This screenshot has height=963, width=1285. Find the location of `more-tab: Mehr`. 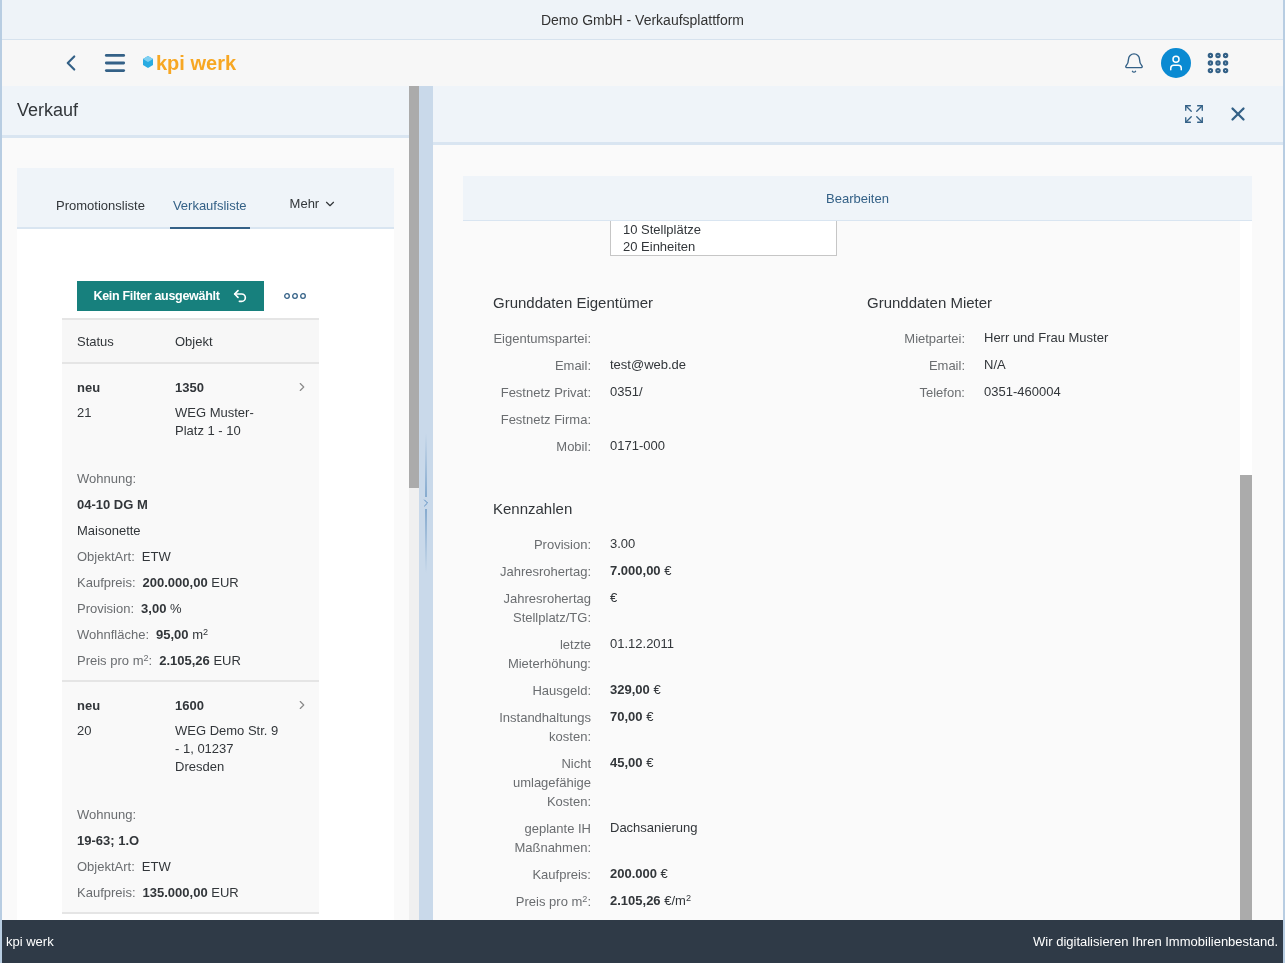

more-tab: Mehr is located at coordinates (313, 211).